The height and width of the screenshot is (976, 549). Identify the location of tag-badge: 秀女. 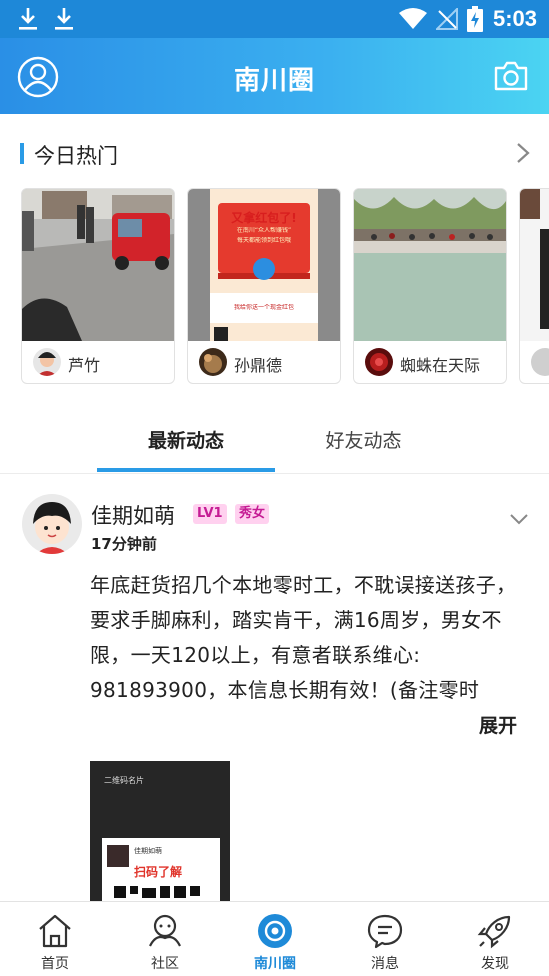
(252, 514).